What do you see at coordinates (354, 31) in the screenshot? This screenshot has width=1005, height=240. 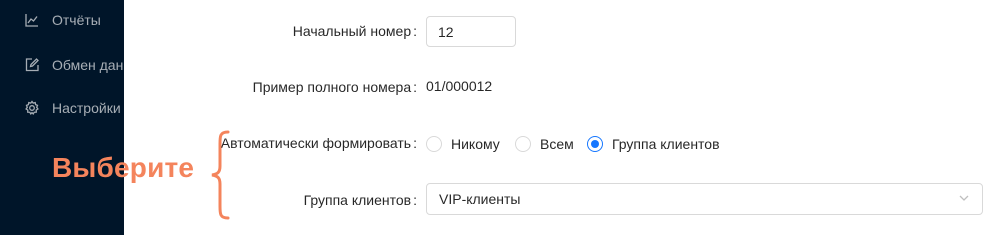 I see `start-number-label: Начальный номер:` at bounding box center [354, 31].